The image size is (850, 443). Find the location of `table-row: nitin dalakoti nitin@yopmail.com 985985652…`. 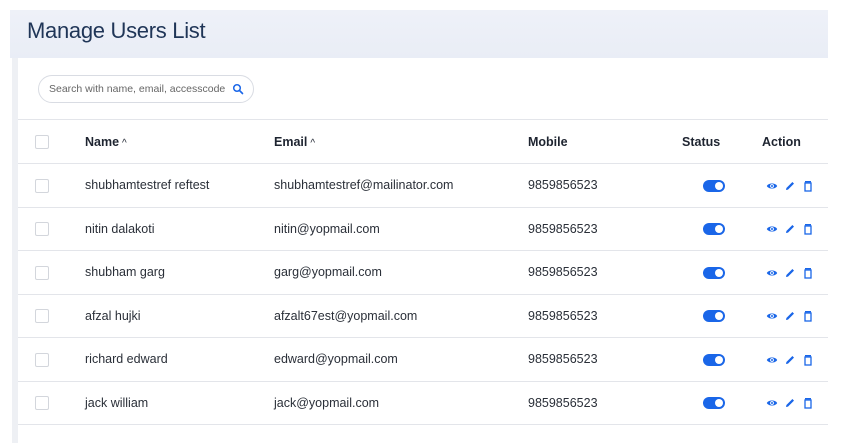

table-row: nitin dalakoti nitin@yopmail.com 985985652… is located at coordinates (423, 229).